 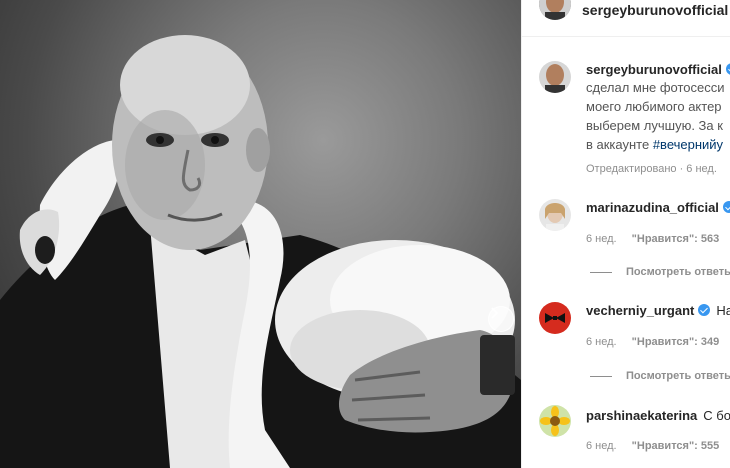 I want to click on header-username-text: sergeyburunovofficial, so click(x=655, y=10).